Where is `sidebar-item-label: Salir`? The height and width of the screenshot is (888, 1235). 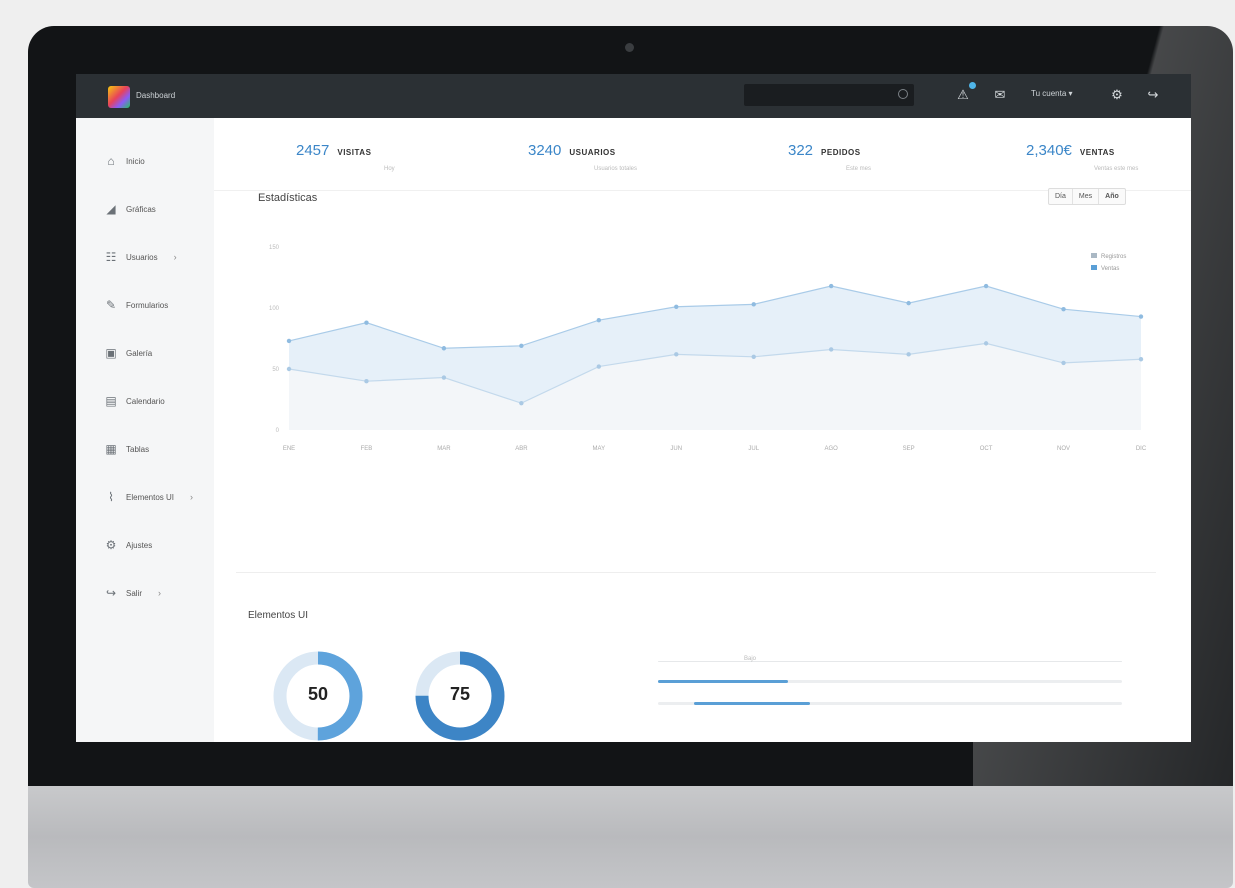
sidebar-item-label: Salir is located at coordinates (134, 593).